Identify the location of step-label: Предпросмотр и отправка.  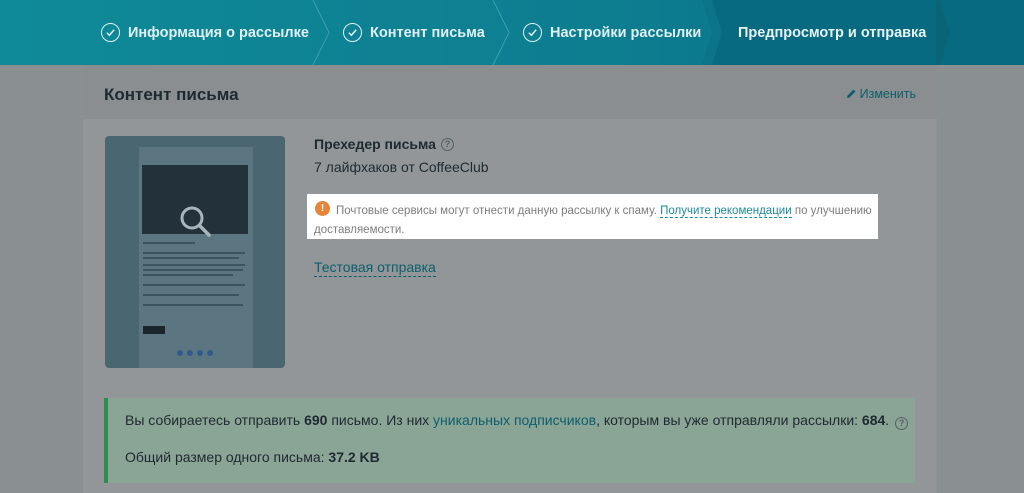
(832, 32).